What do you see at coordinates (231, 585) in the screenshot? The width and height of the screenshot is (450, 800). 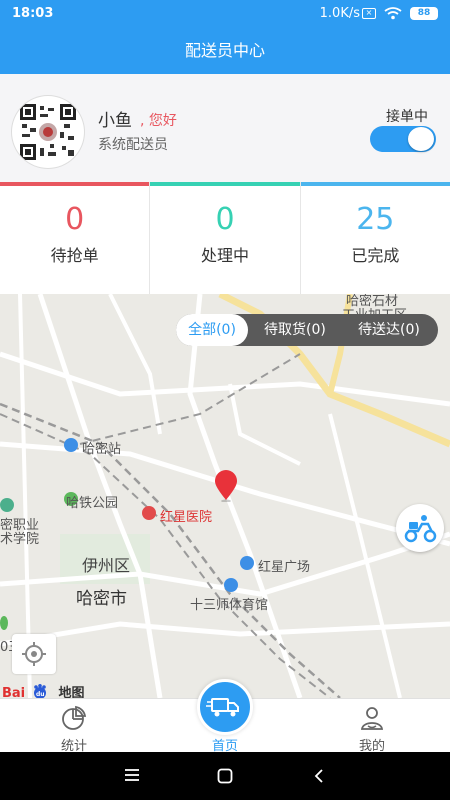 I see `stadium-icon` at bounding box center [231, 585].